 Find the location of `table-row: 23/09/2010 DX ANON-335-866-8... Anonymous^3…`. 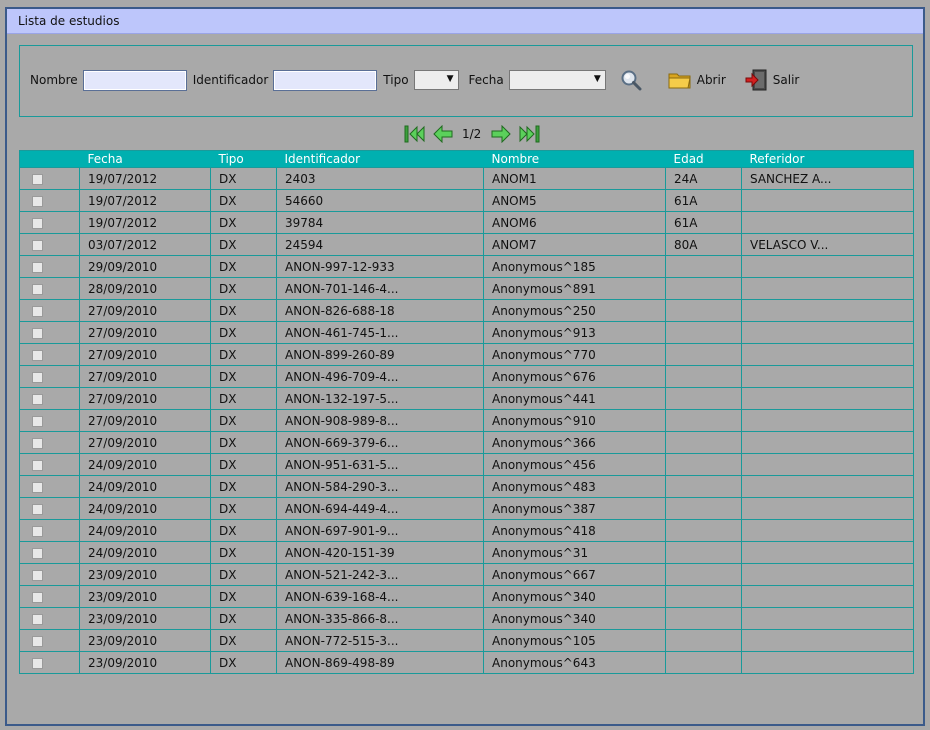

table-row: 23/09/2010 DX ANON-335-866-8... Anonymous^3… is located at coordinates (466, 618).